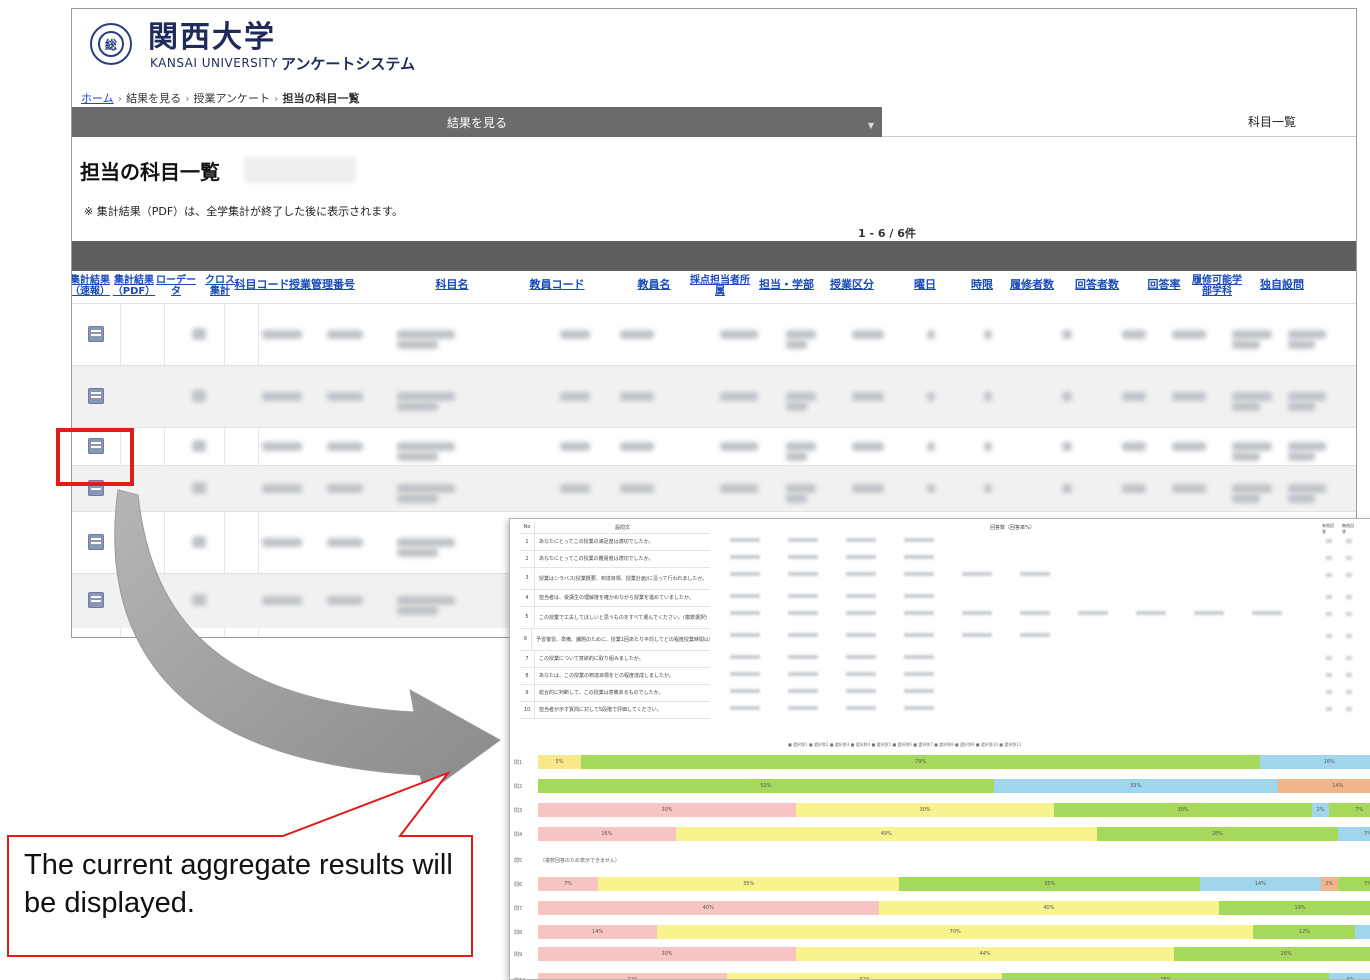 This screenshot has width=1370, height=980. What do you see at coordinates (527, 597) in the screenshot?
I see `question-number: 4` at bounding box center [527, 597].